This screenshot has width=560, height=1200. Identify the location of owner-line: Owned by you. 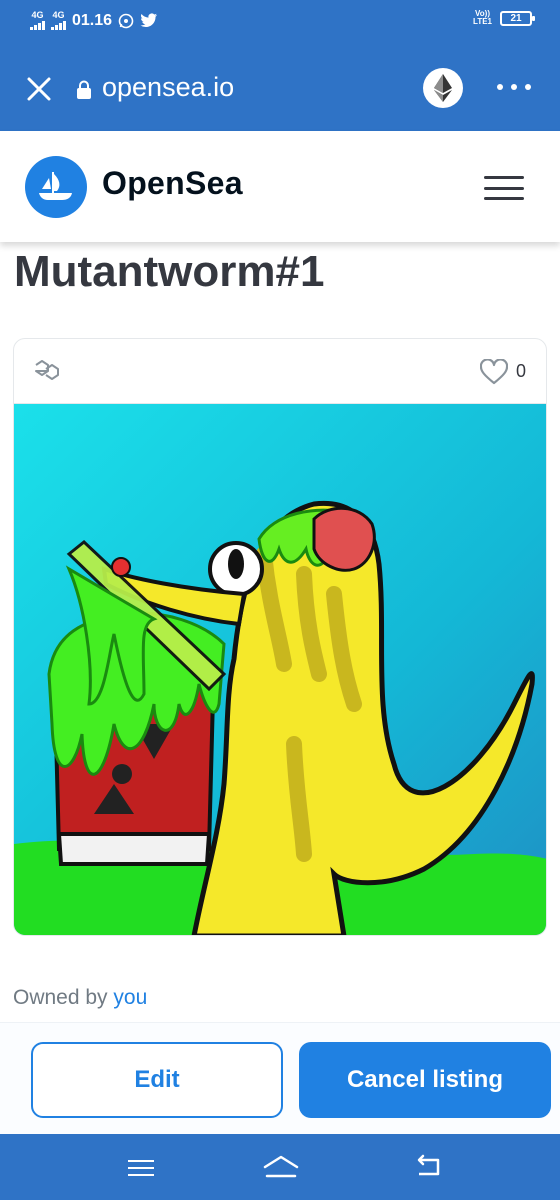
(80, 998).